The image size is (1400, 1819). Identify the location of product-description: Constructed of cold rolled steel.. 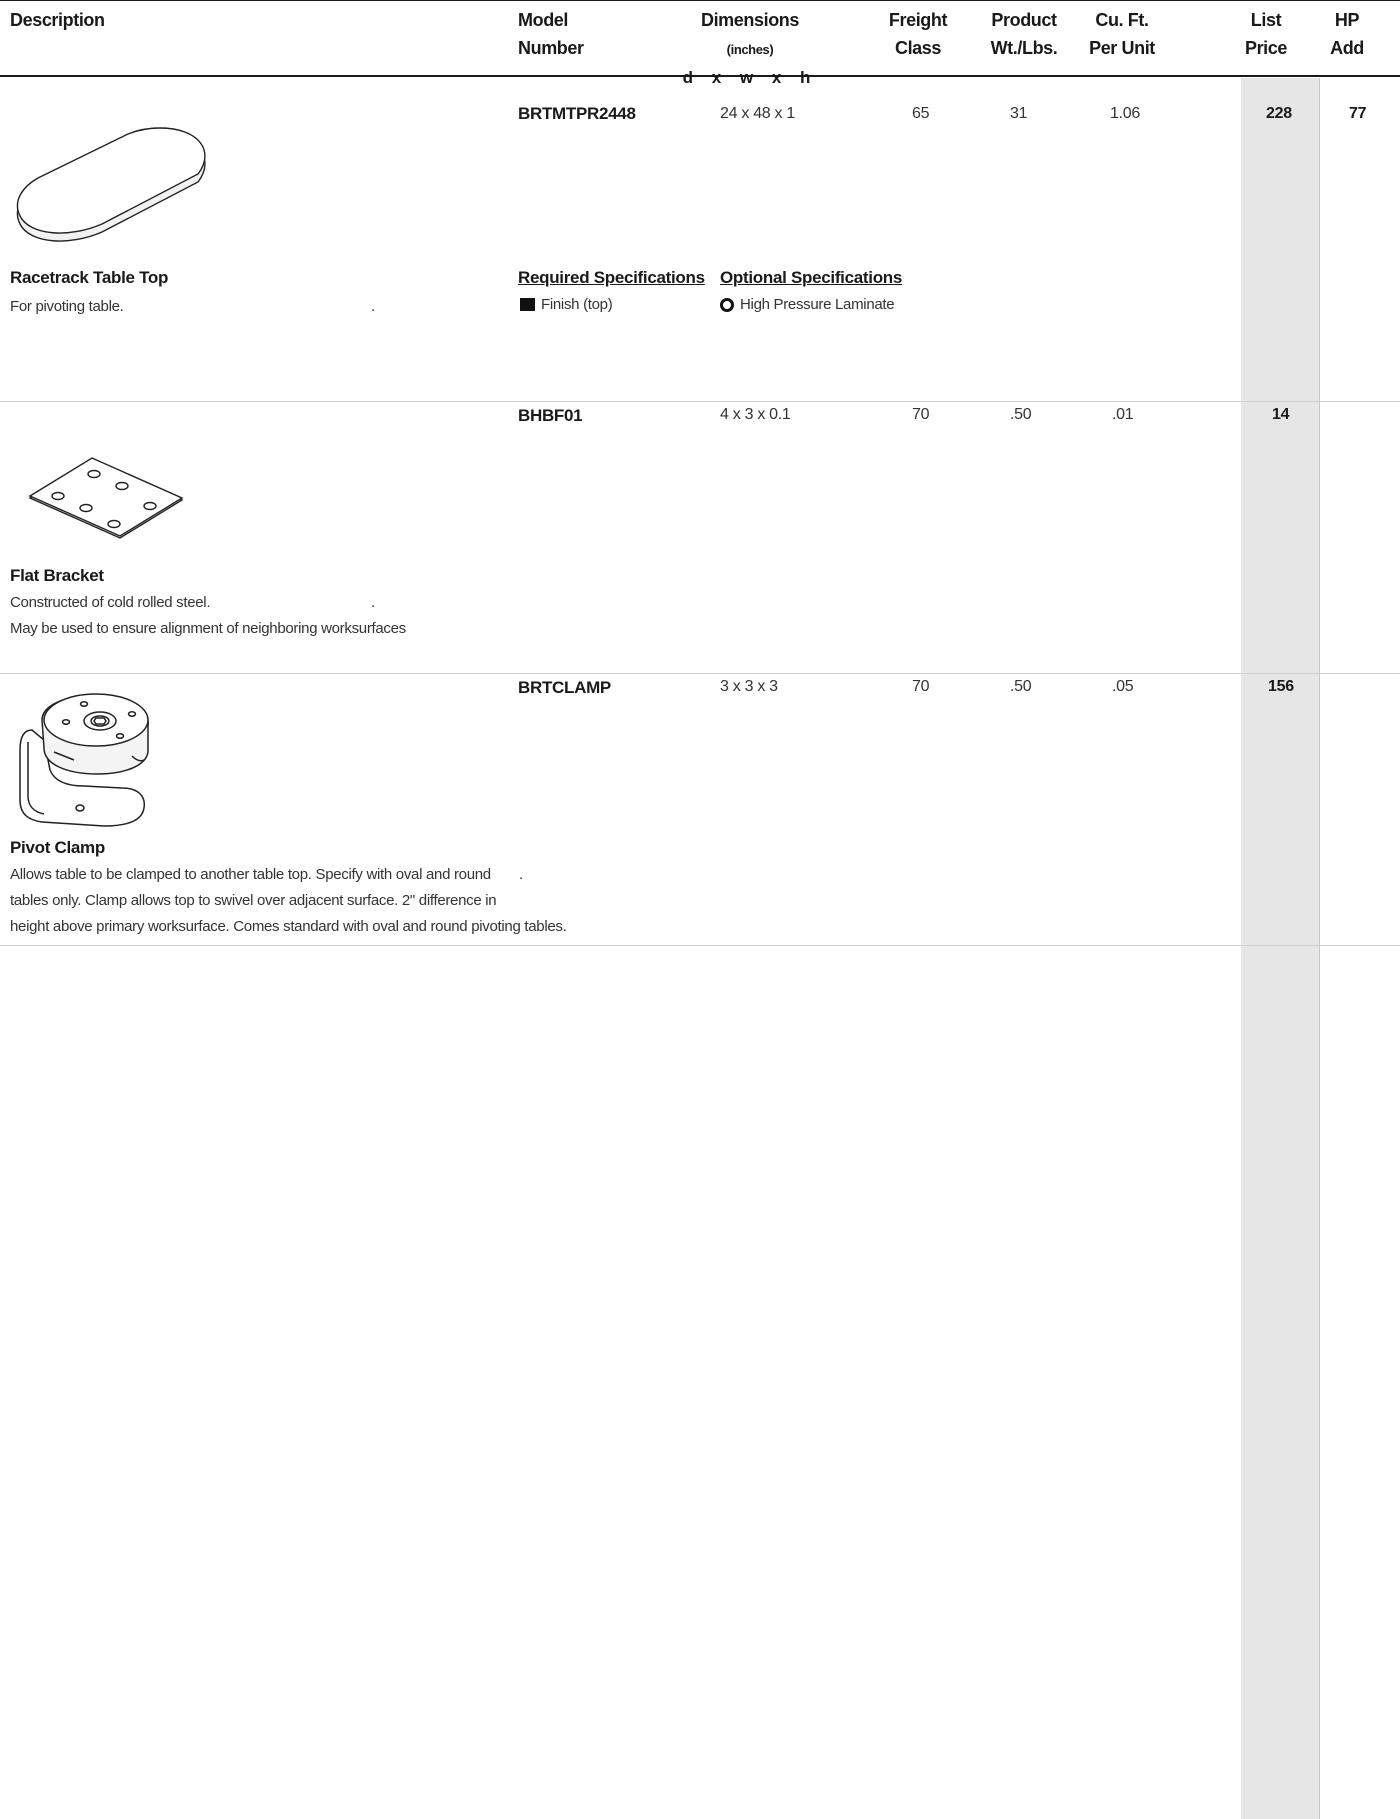
(110, 602).